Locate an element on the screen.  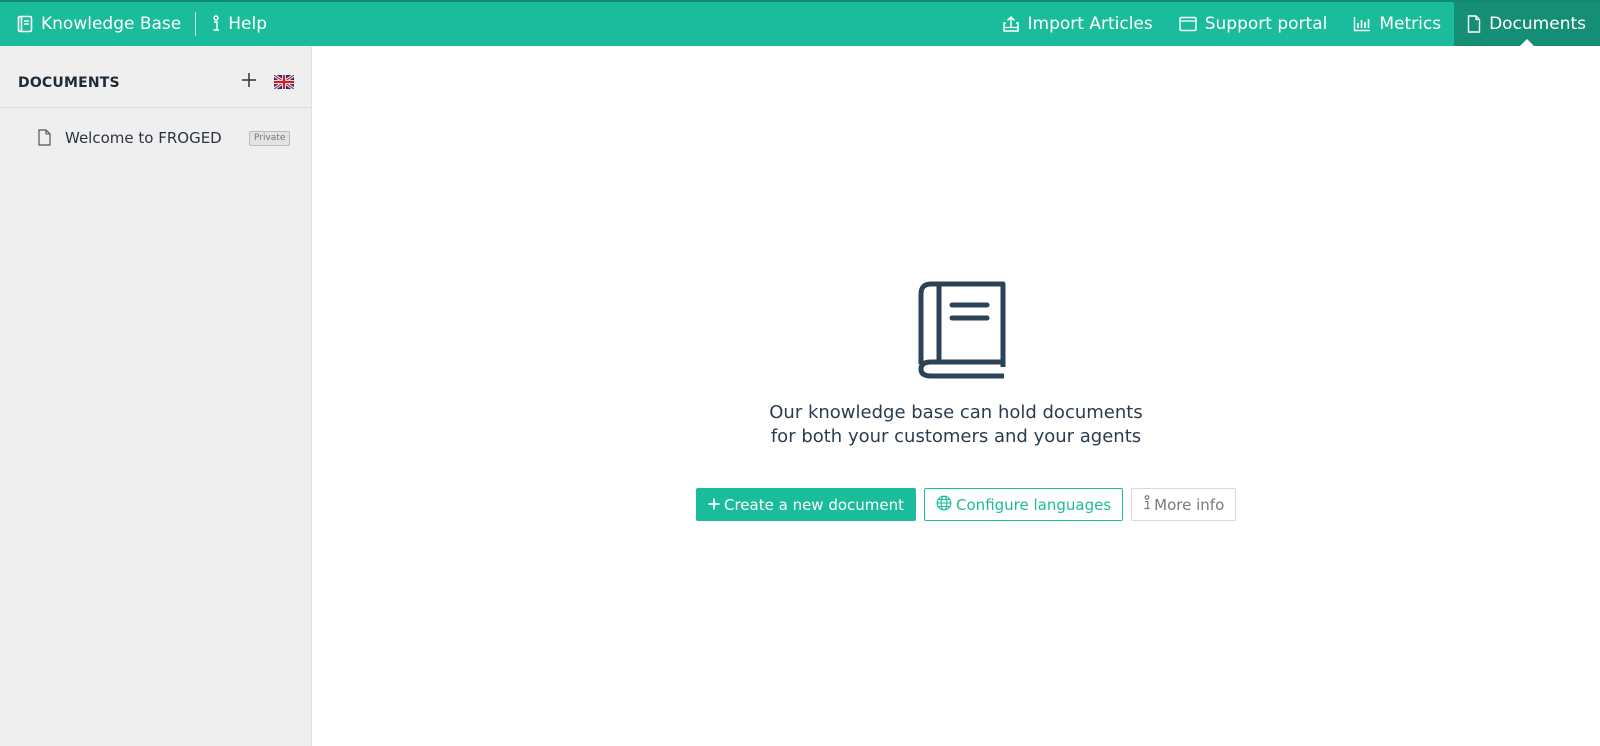
nav-import-articles: Import Articles is located at coordinates (1077, 24).